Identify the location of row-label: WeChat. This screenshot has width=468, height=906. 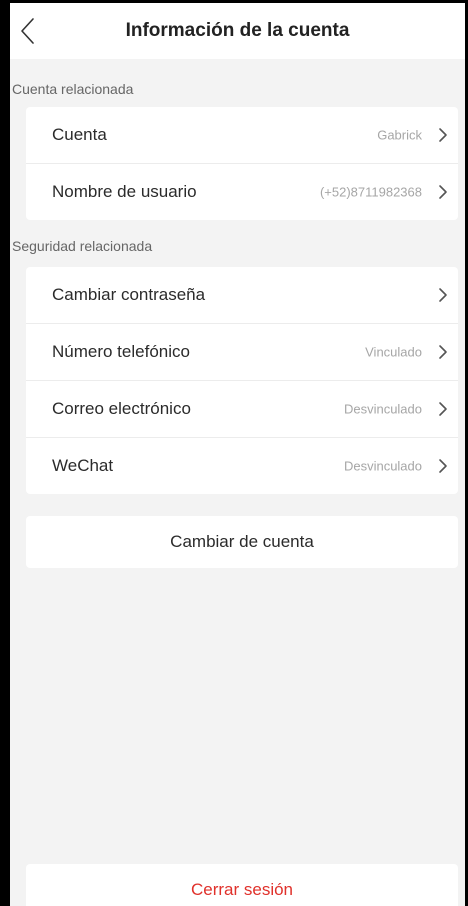
(83, 465).